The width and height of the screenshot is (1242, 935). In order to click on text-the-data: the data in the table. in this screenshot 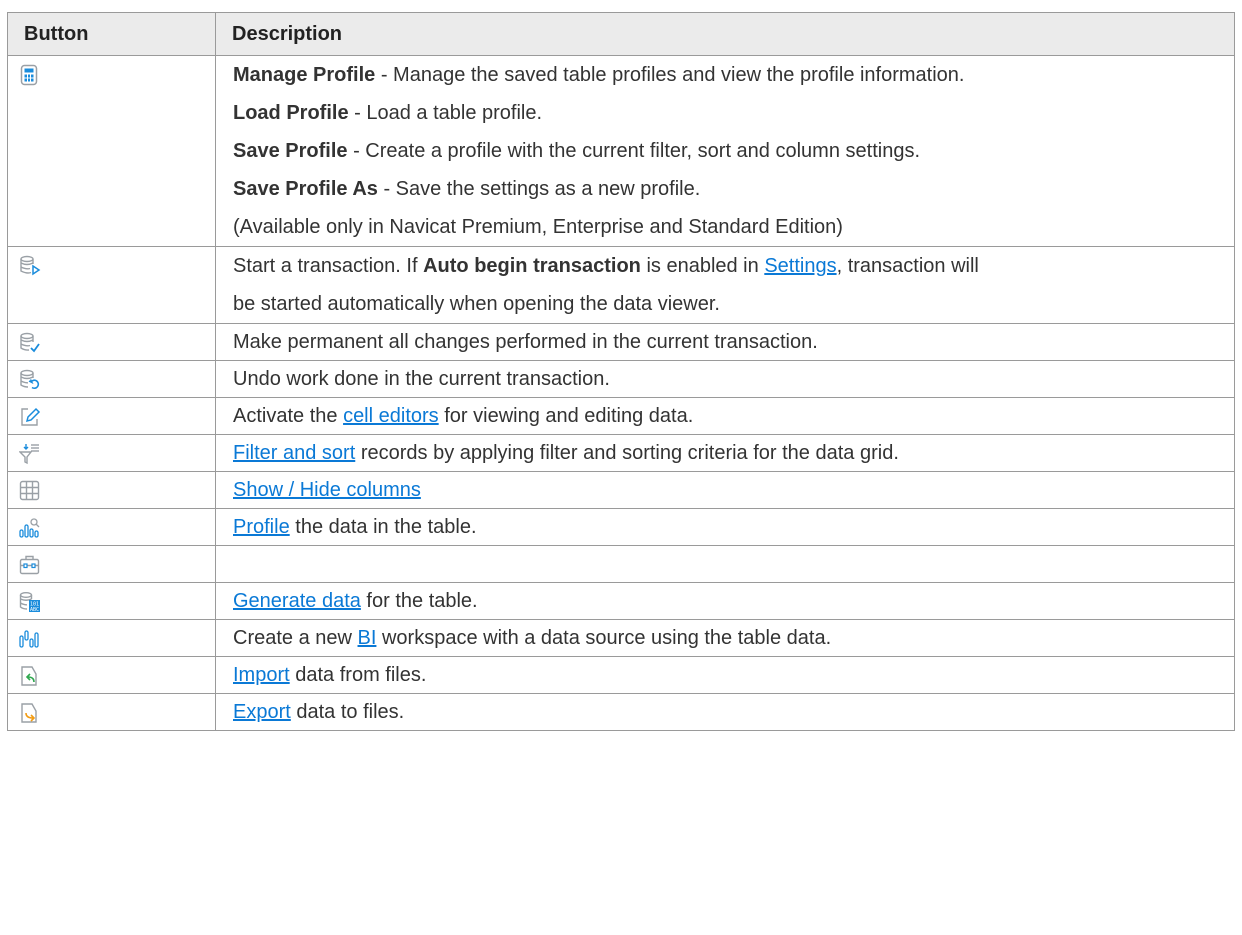, I will do `click(383, 527)`.